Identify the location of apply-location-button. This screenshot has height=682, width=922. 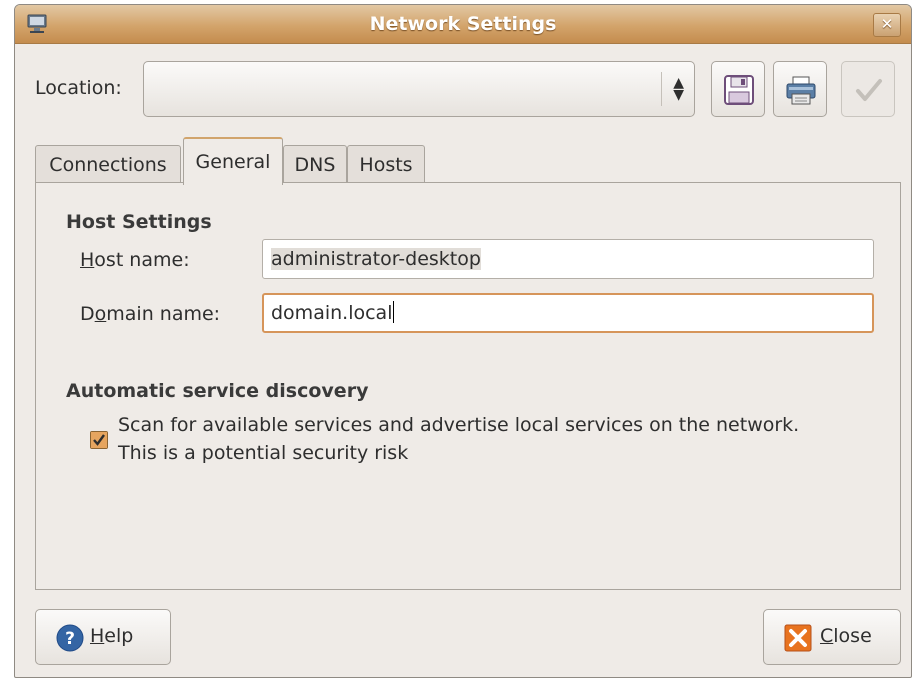
(868, 89).